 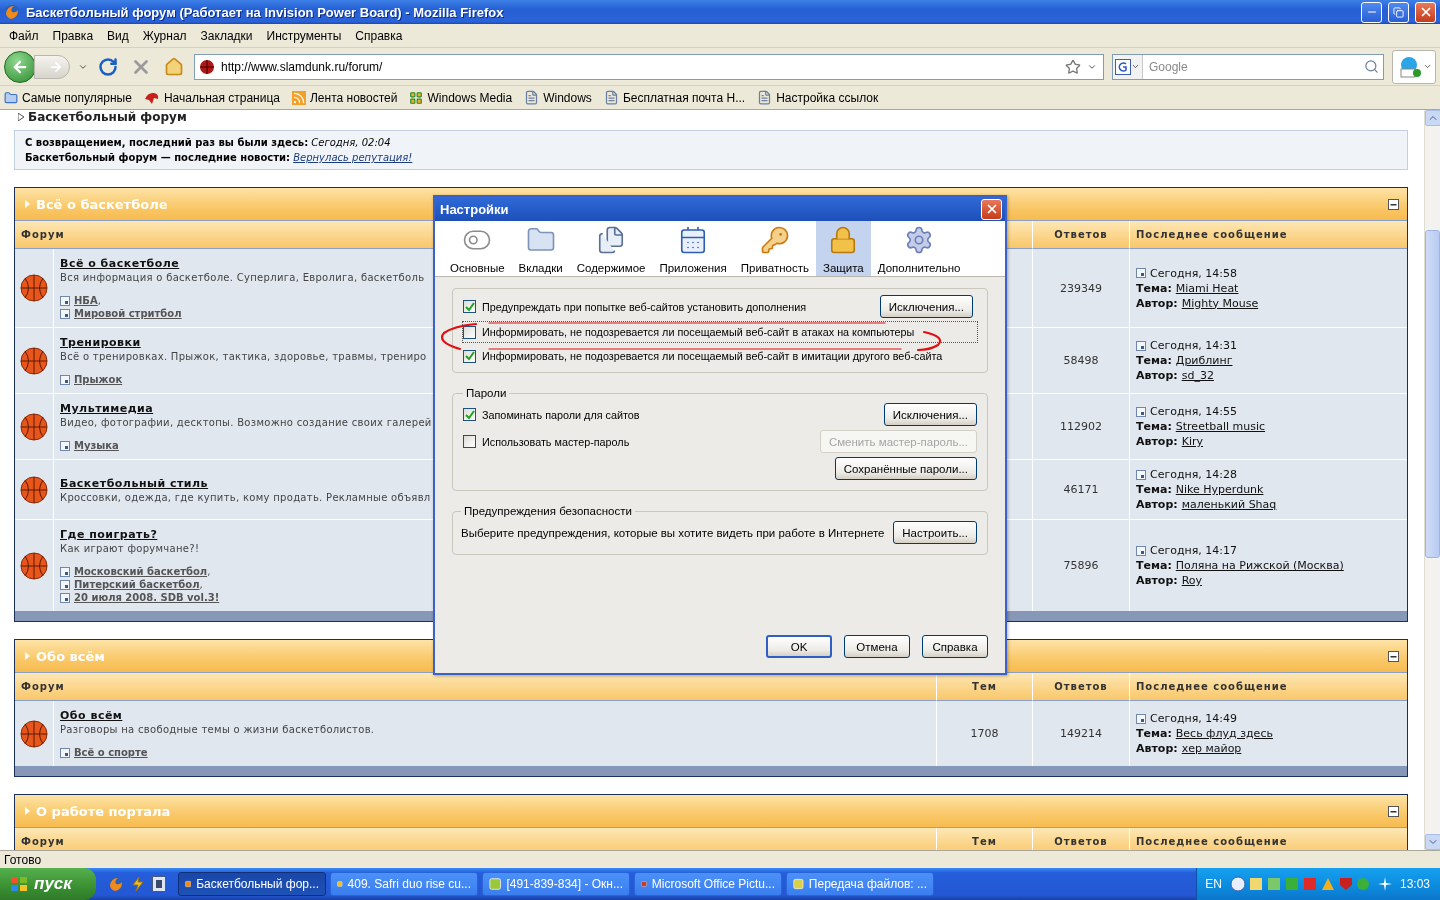 What do you see at coordinates (48, 884) in the screenshot?
I see `start-button: пуск` at bounding box center [48, 884].